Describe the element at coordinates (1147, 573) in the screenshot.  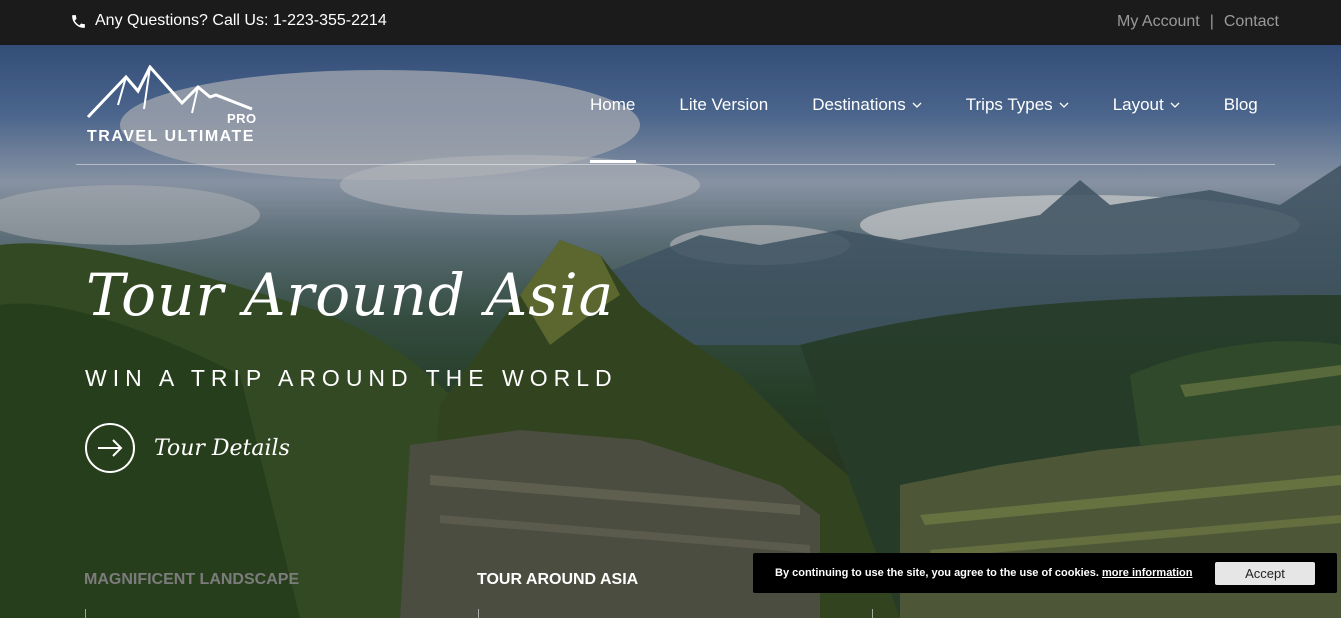
I see `more-information-link: more information` at that location.